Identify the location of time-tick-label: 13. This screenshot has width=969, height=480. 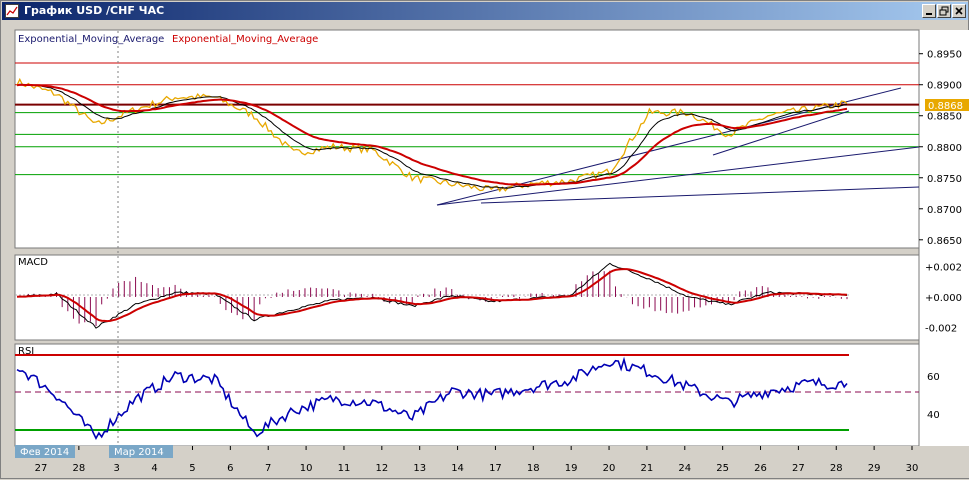
(419, 468).